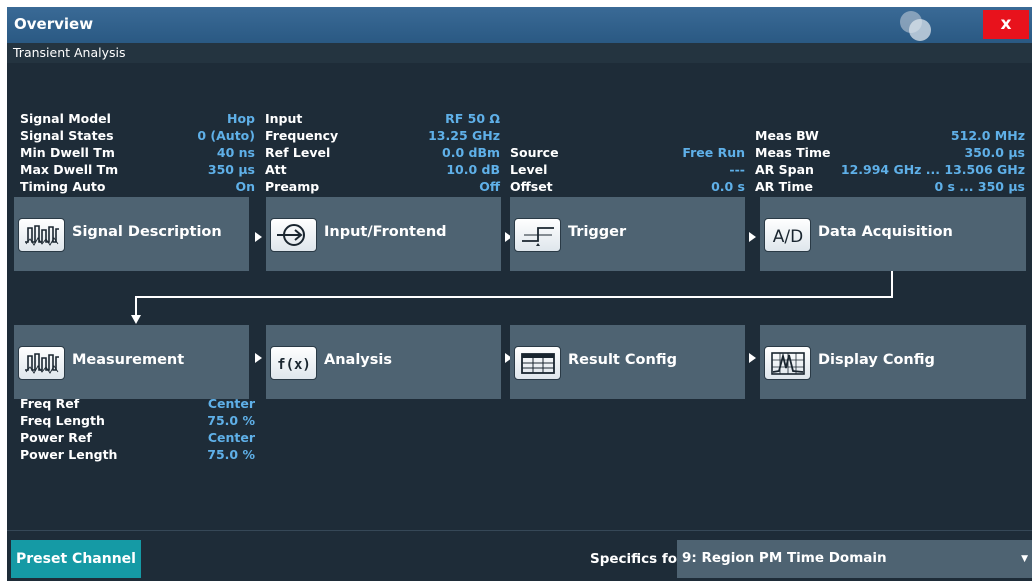  Describe the element at coordinates (787, 363) in the screenshot. I see `spectrum-display-icon` at that location.